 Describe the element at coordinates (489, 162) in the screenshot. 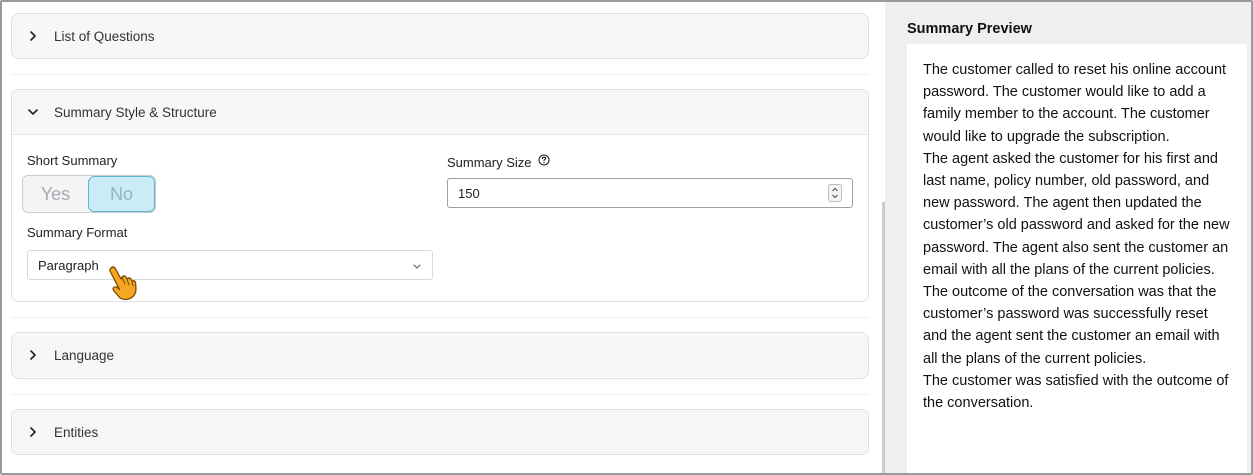

I see `summary-size-label-text: Summary Size` at that location.